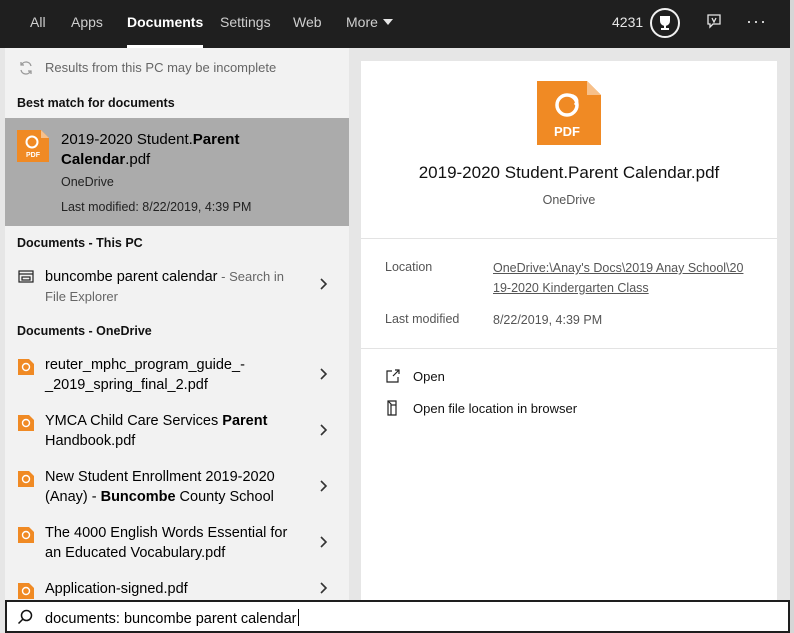 The image size is (794, 633). What do you see at coordinates (96, 103) in the screenshot?
I see `best-match-heading: Best match for documents` at bounding box center [96, 103].